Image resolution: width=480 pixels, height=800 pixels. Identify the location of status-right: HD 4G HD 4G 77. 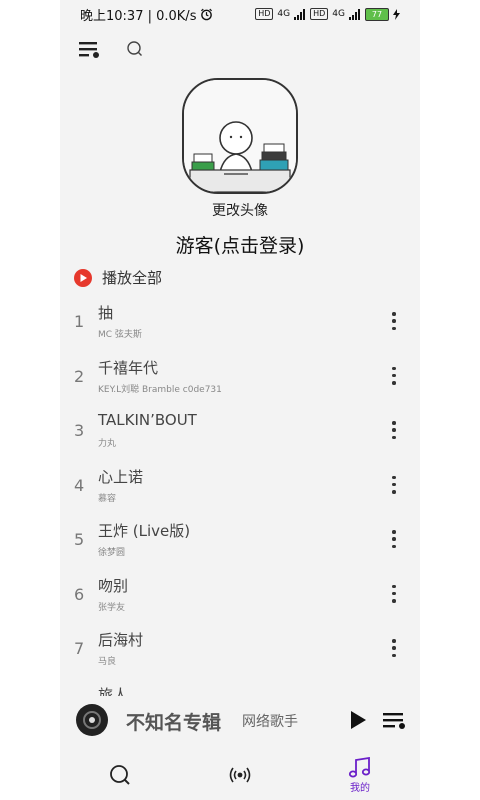
(327, 14).